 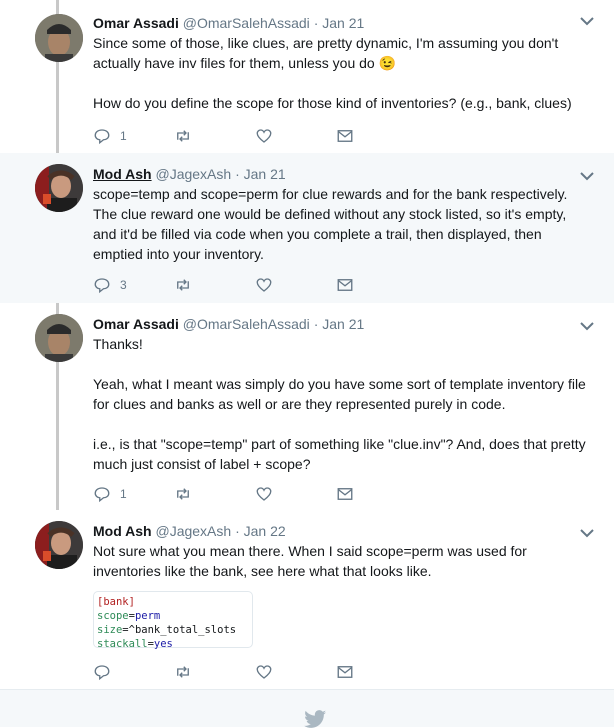 I want to click on reply-count: 3, so click(x=123, y=285).